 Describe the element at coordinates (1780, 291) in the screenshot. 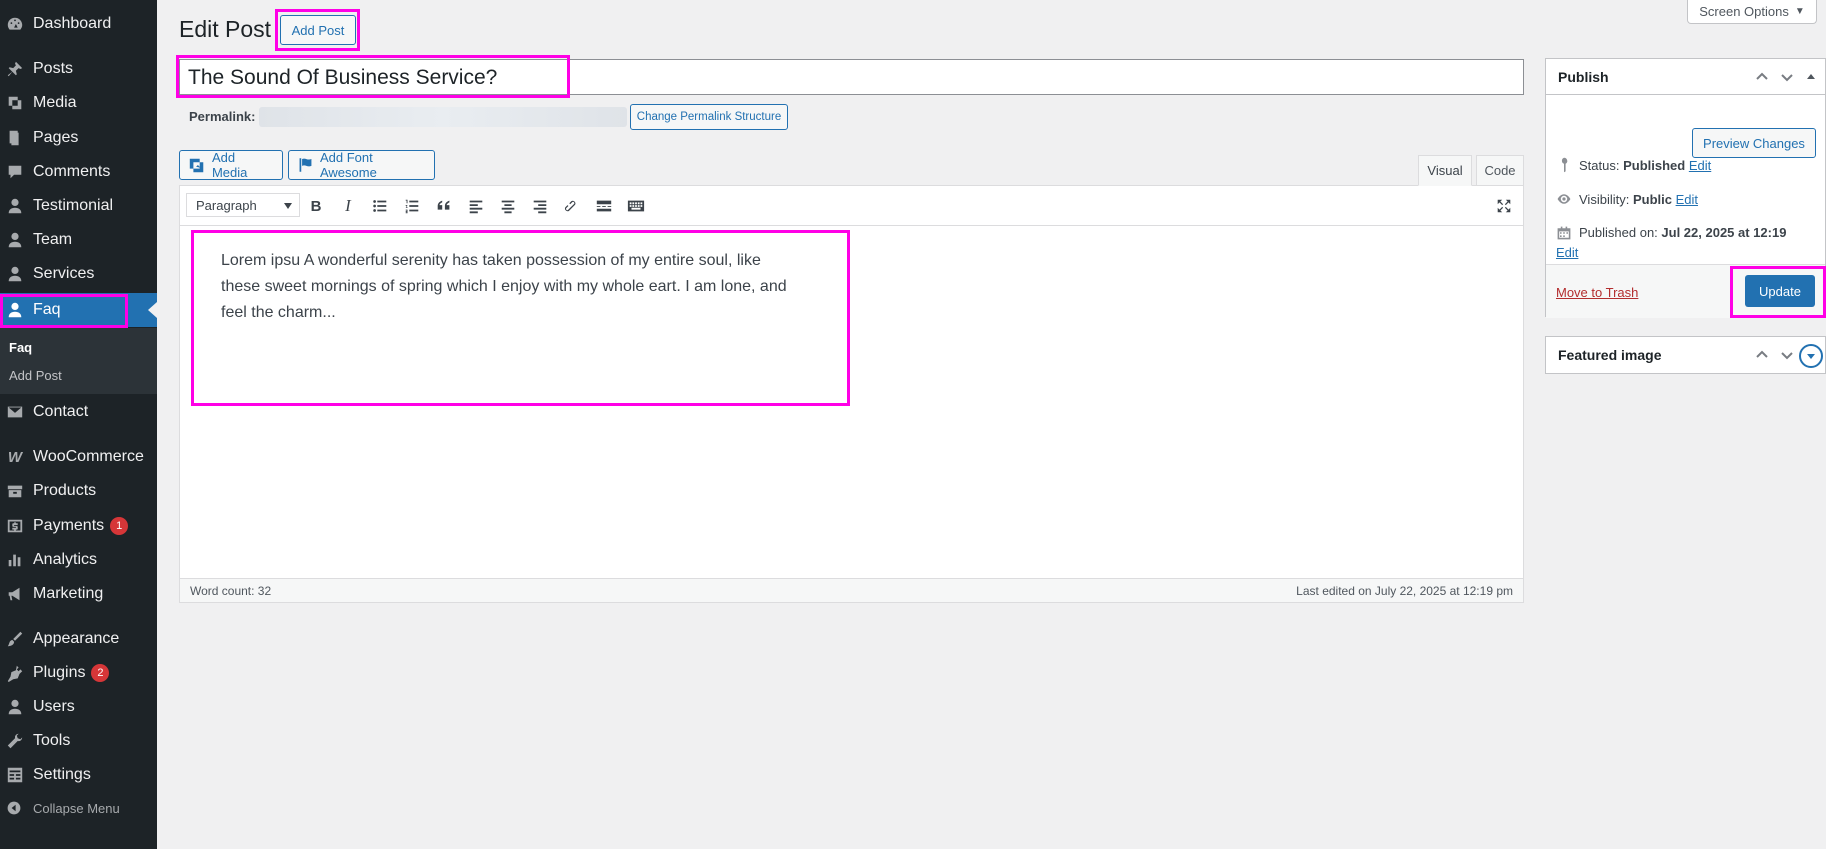

I see `update-button: Update` at that location.